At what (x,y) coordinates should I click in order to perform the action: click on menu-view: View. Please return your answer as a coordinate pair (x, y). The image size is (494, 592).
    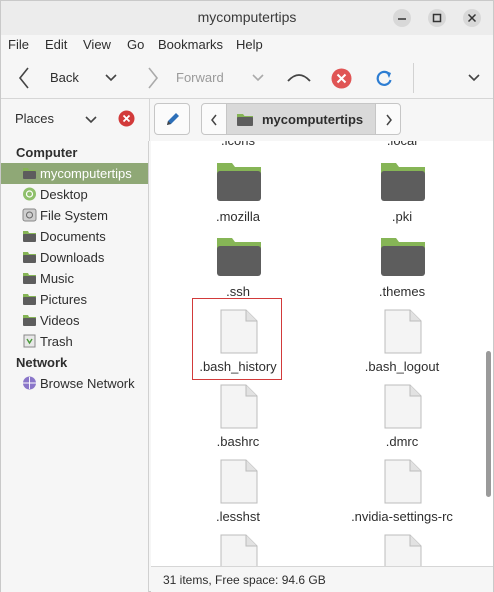
    Looking at the image, I should click on (97, 44).